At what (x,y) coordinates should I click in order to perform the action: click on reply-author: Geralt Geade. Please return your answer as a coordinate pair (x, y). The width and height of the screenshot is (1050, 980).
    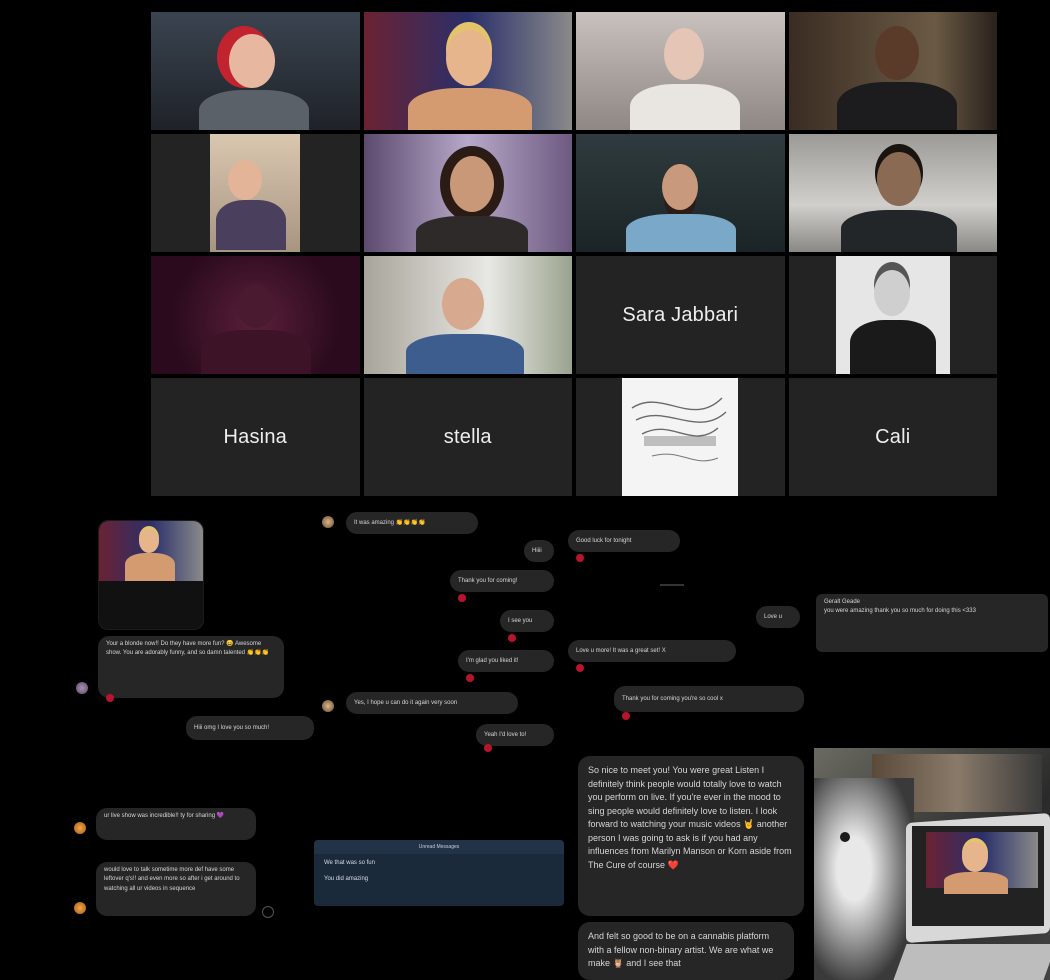
    Looking at the image, I should click on (842, 602).